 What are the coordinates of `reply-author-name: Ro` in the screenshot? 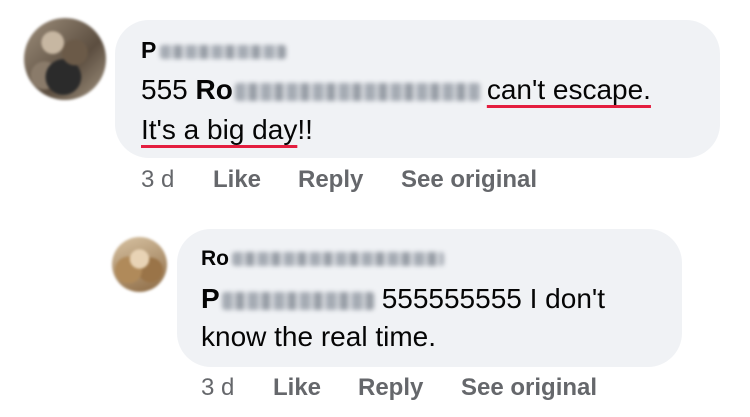 It's located at (322, 259).